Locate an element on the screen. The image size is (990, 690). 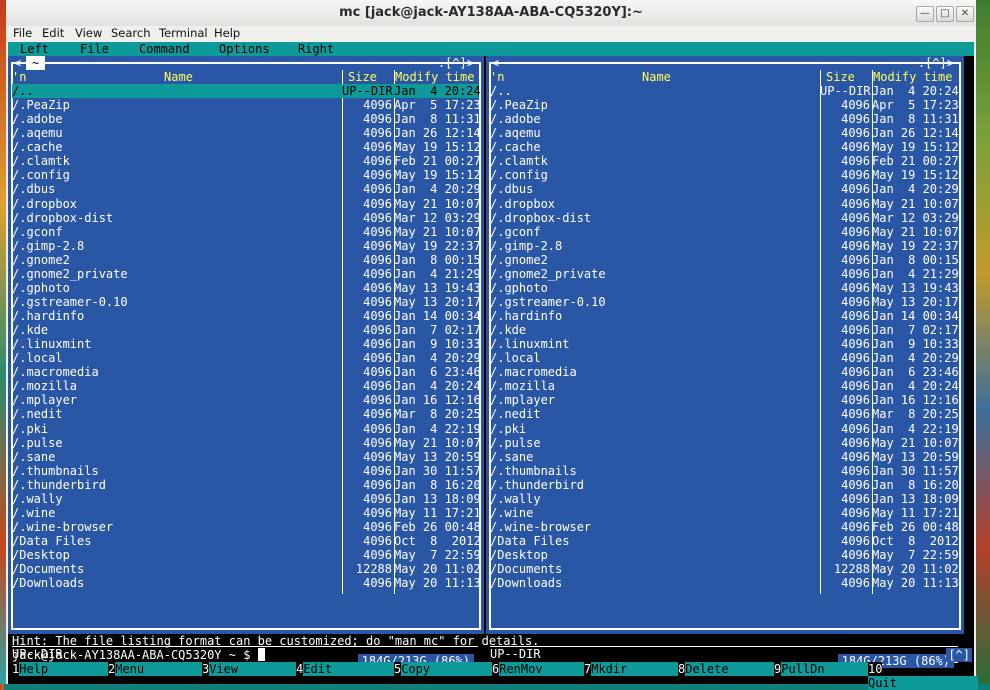
fkey-pulldn: 9PullDn is located at coordinates (824, 669).